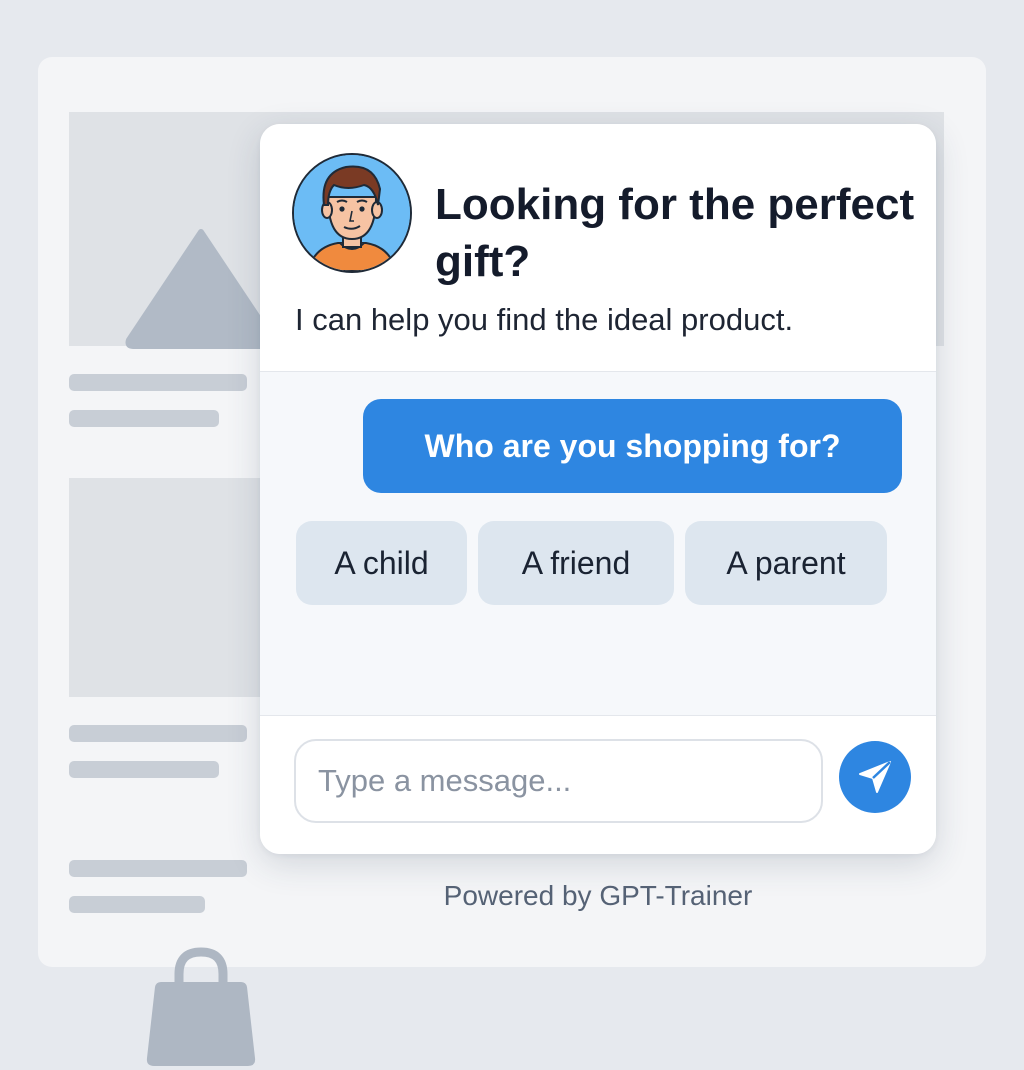  Describe the element at coordinates (576, 563) in the screenshot. I see `quick-reply-friend: A friend` at that location.